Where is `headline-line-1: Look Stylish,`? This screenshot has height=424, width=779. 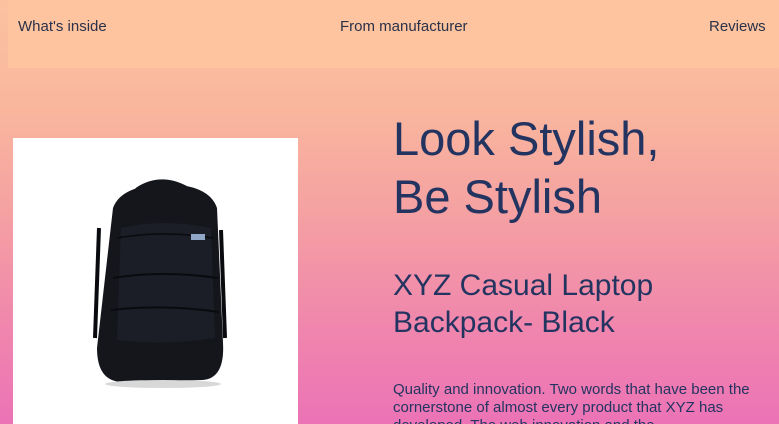 headline-line-1: Look Stylish, is located at coordinates (526, 138).